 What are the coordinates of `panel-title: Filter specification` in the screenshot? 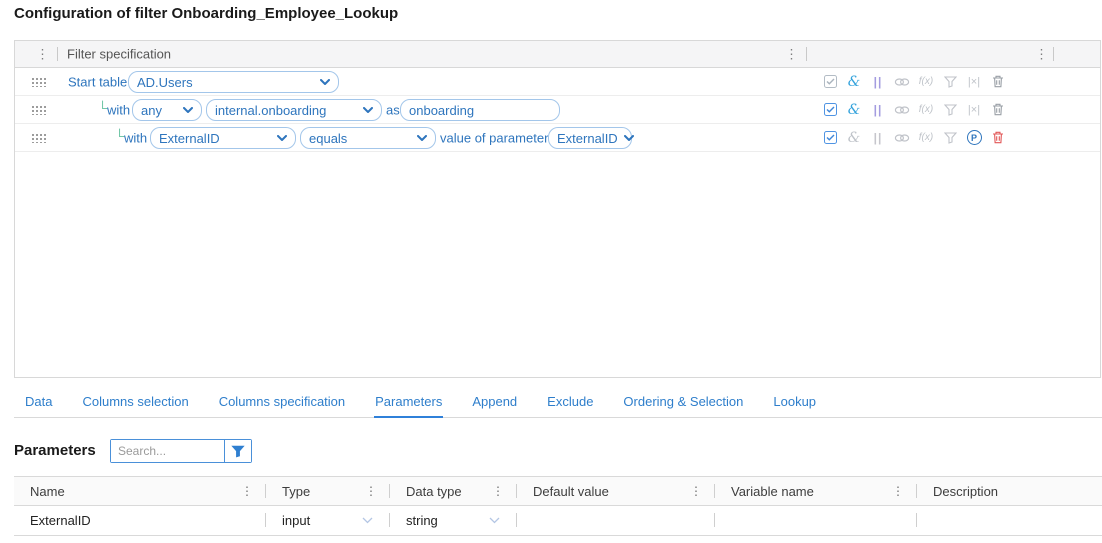 It's located at (119, 54).